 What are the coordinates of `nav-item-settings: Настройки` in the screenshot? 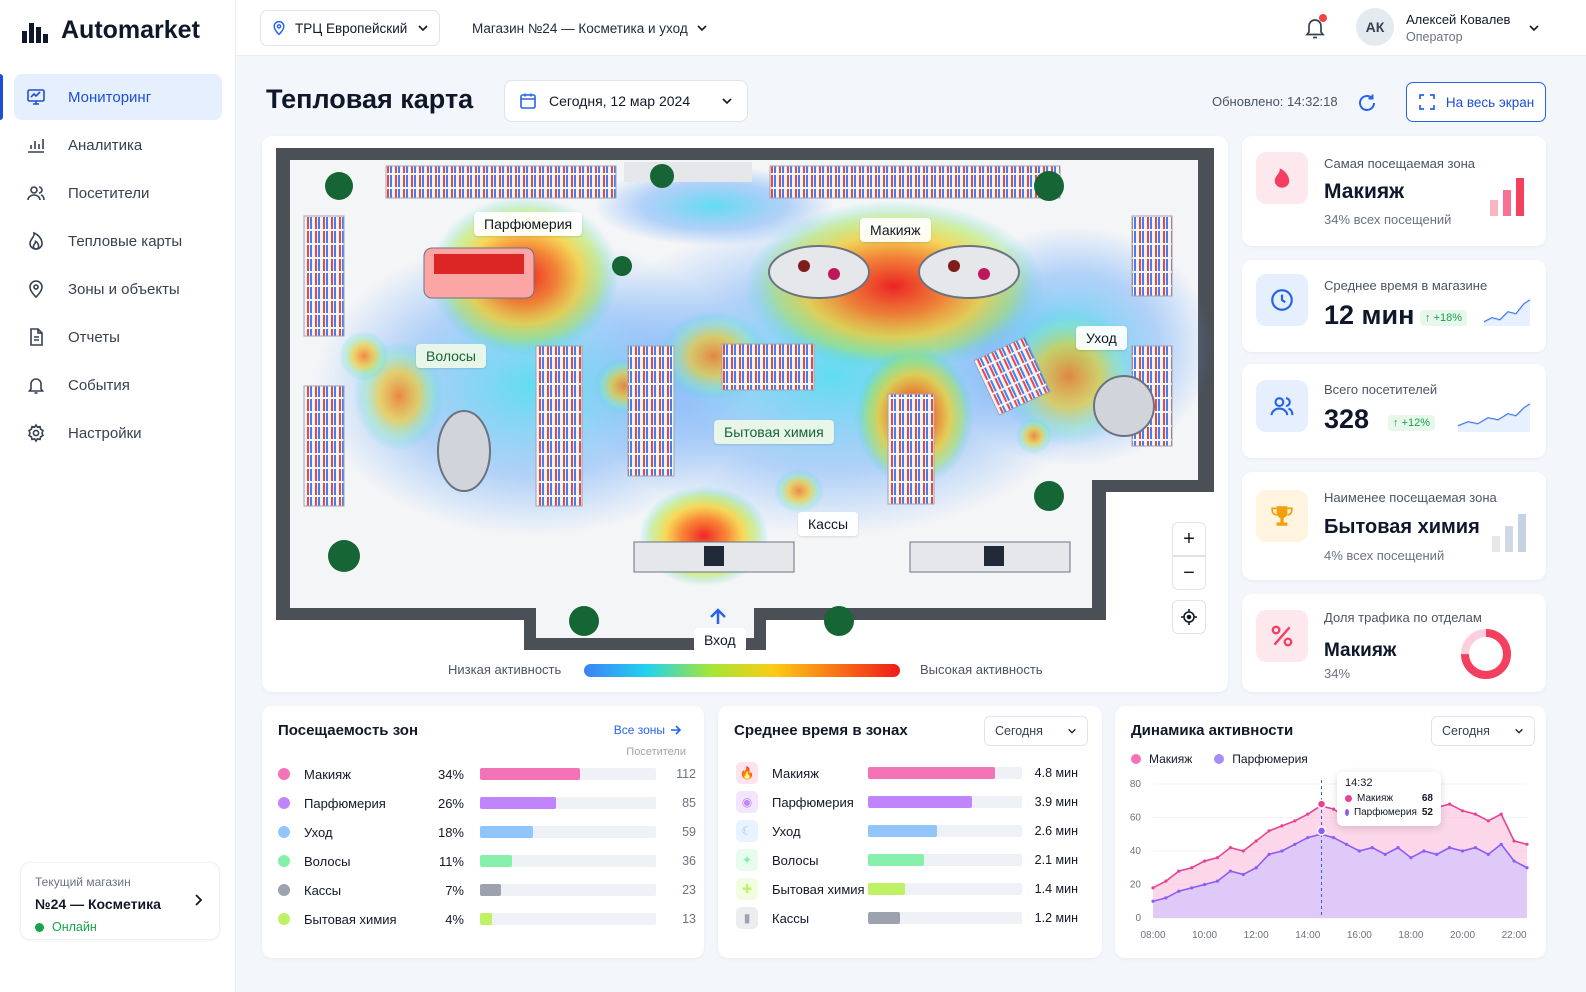 It's located at (118, 433).